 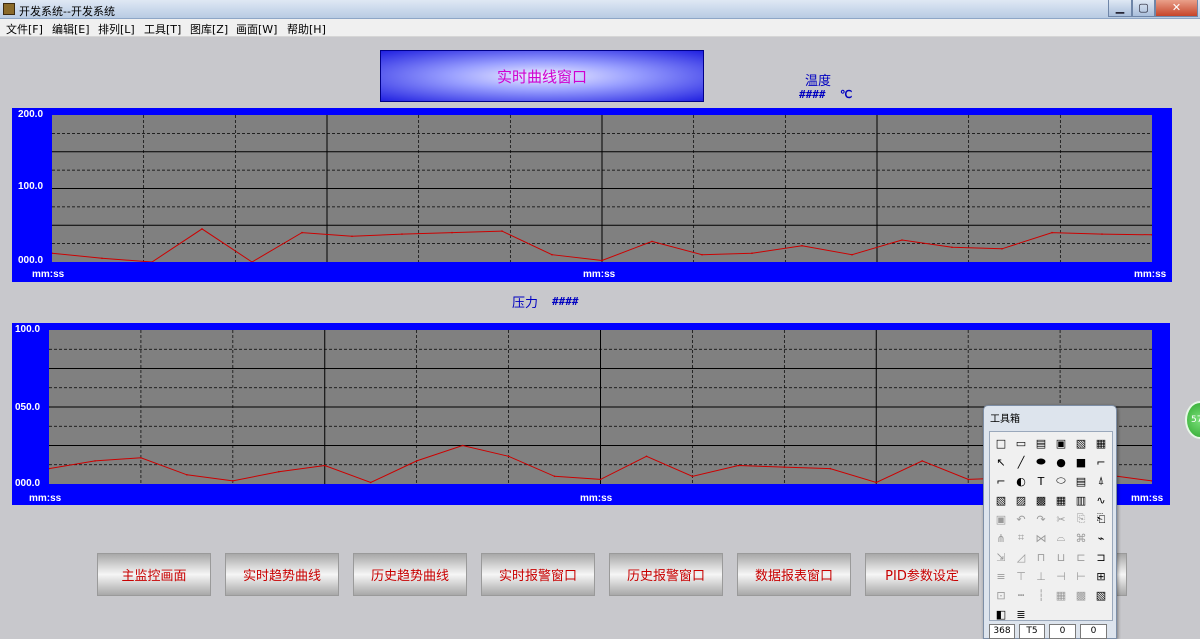 What do you see at coordinates (24, 29) in the screenshot?
I see `menu-file: 文件[F]` at bounding box center [24, 29].